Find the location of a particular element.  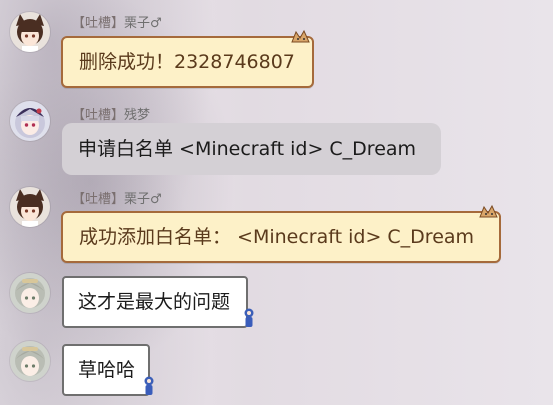

message-text: 申请白名单 <Minecraft id> C_Dream is located at coordinates (247, 149).